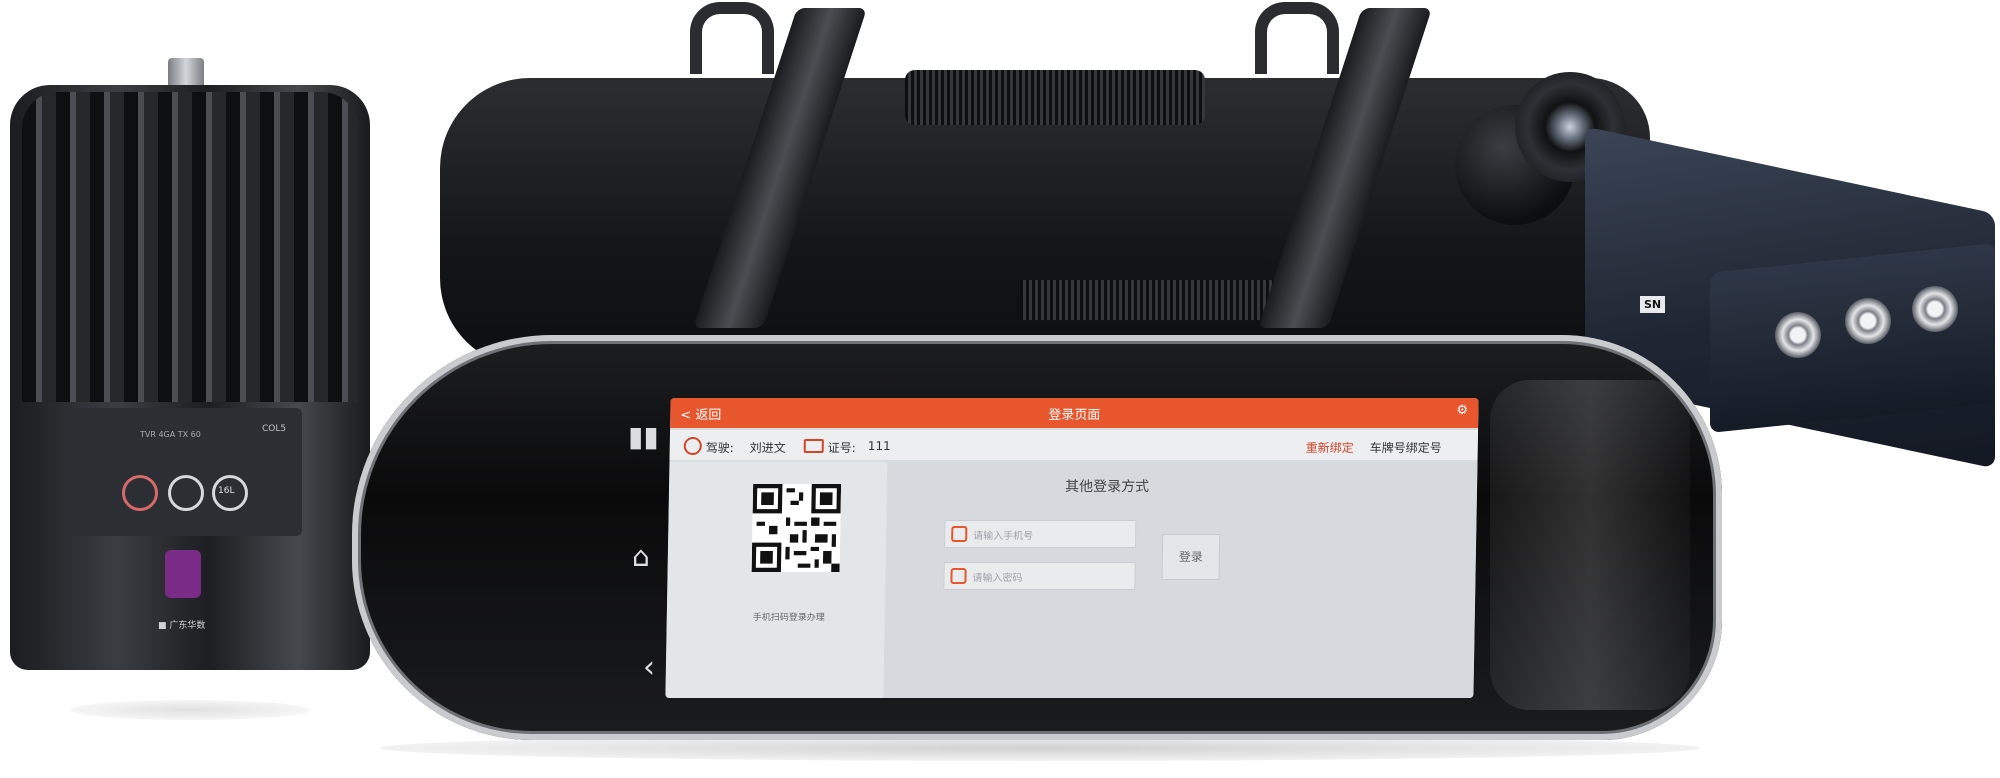 The width and height of the screenshot is (2000, 778). Describe the element at coordinates (732, 38) in the screenshot. I see `mount-hook-left` at that location.